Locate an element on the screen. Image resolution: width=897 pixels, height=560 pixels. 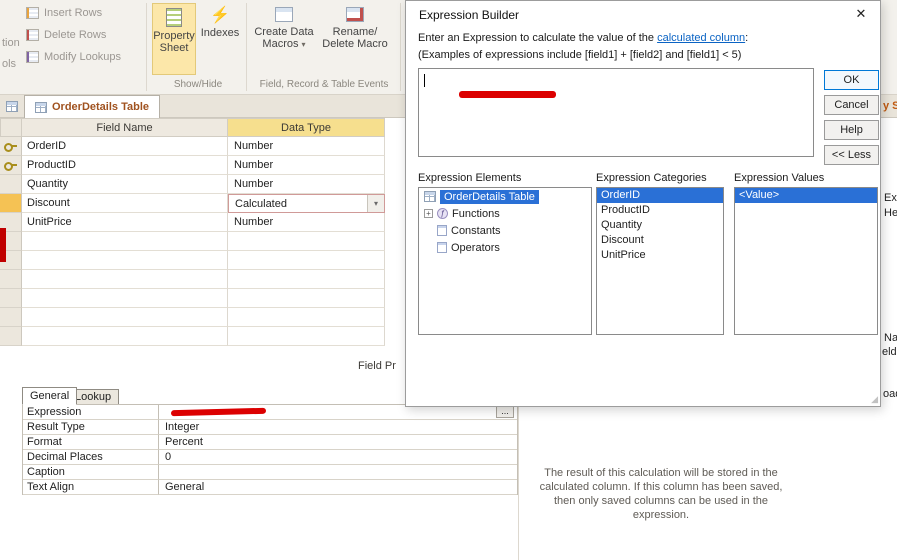
field-row-quantity: Quantity Number is located at coordinates (192, 184).